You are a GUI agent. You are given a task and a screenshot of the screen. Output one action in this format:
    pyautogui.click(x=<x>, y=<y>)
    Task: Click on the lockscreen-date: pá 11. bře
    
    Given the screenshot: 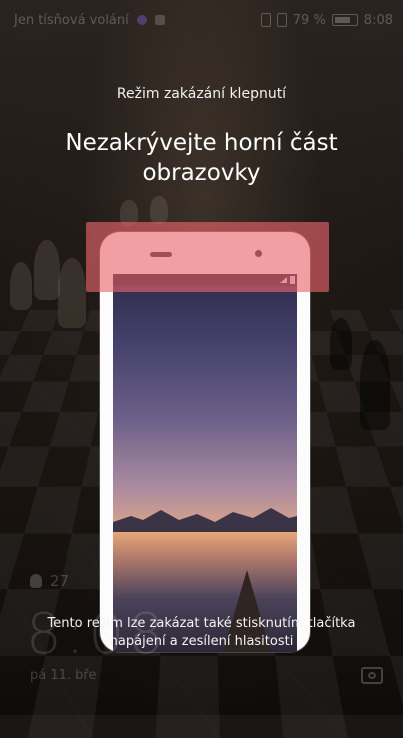 What is the action you would take?
    pyautogui.click(x=63, y=675)
    